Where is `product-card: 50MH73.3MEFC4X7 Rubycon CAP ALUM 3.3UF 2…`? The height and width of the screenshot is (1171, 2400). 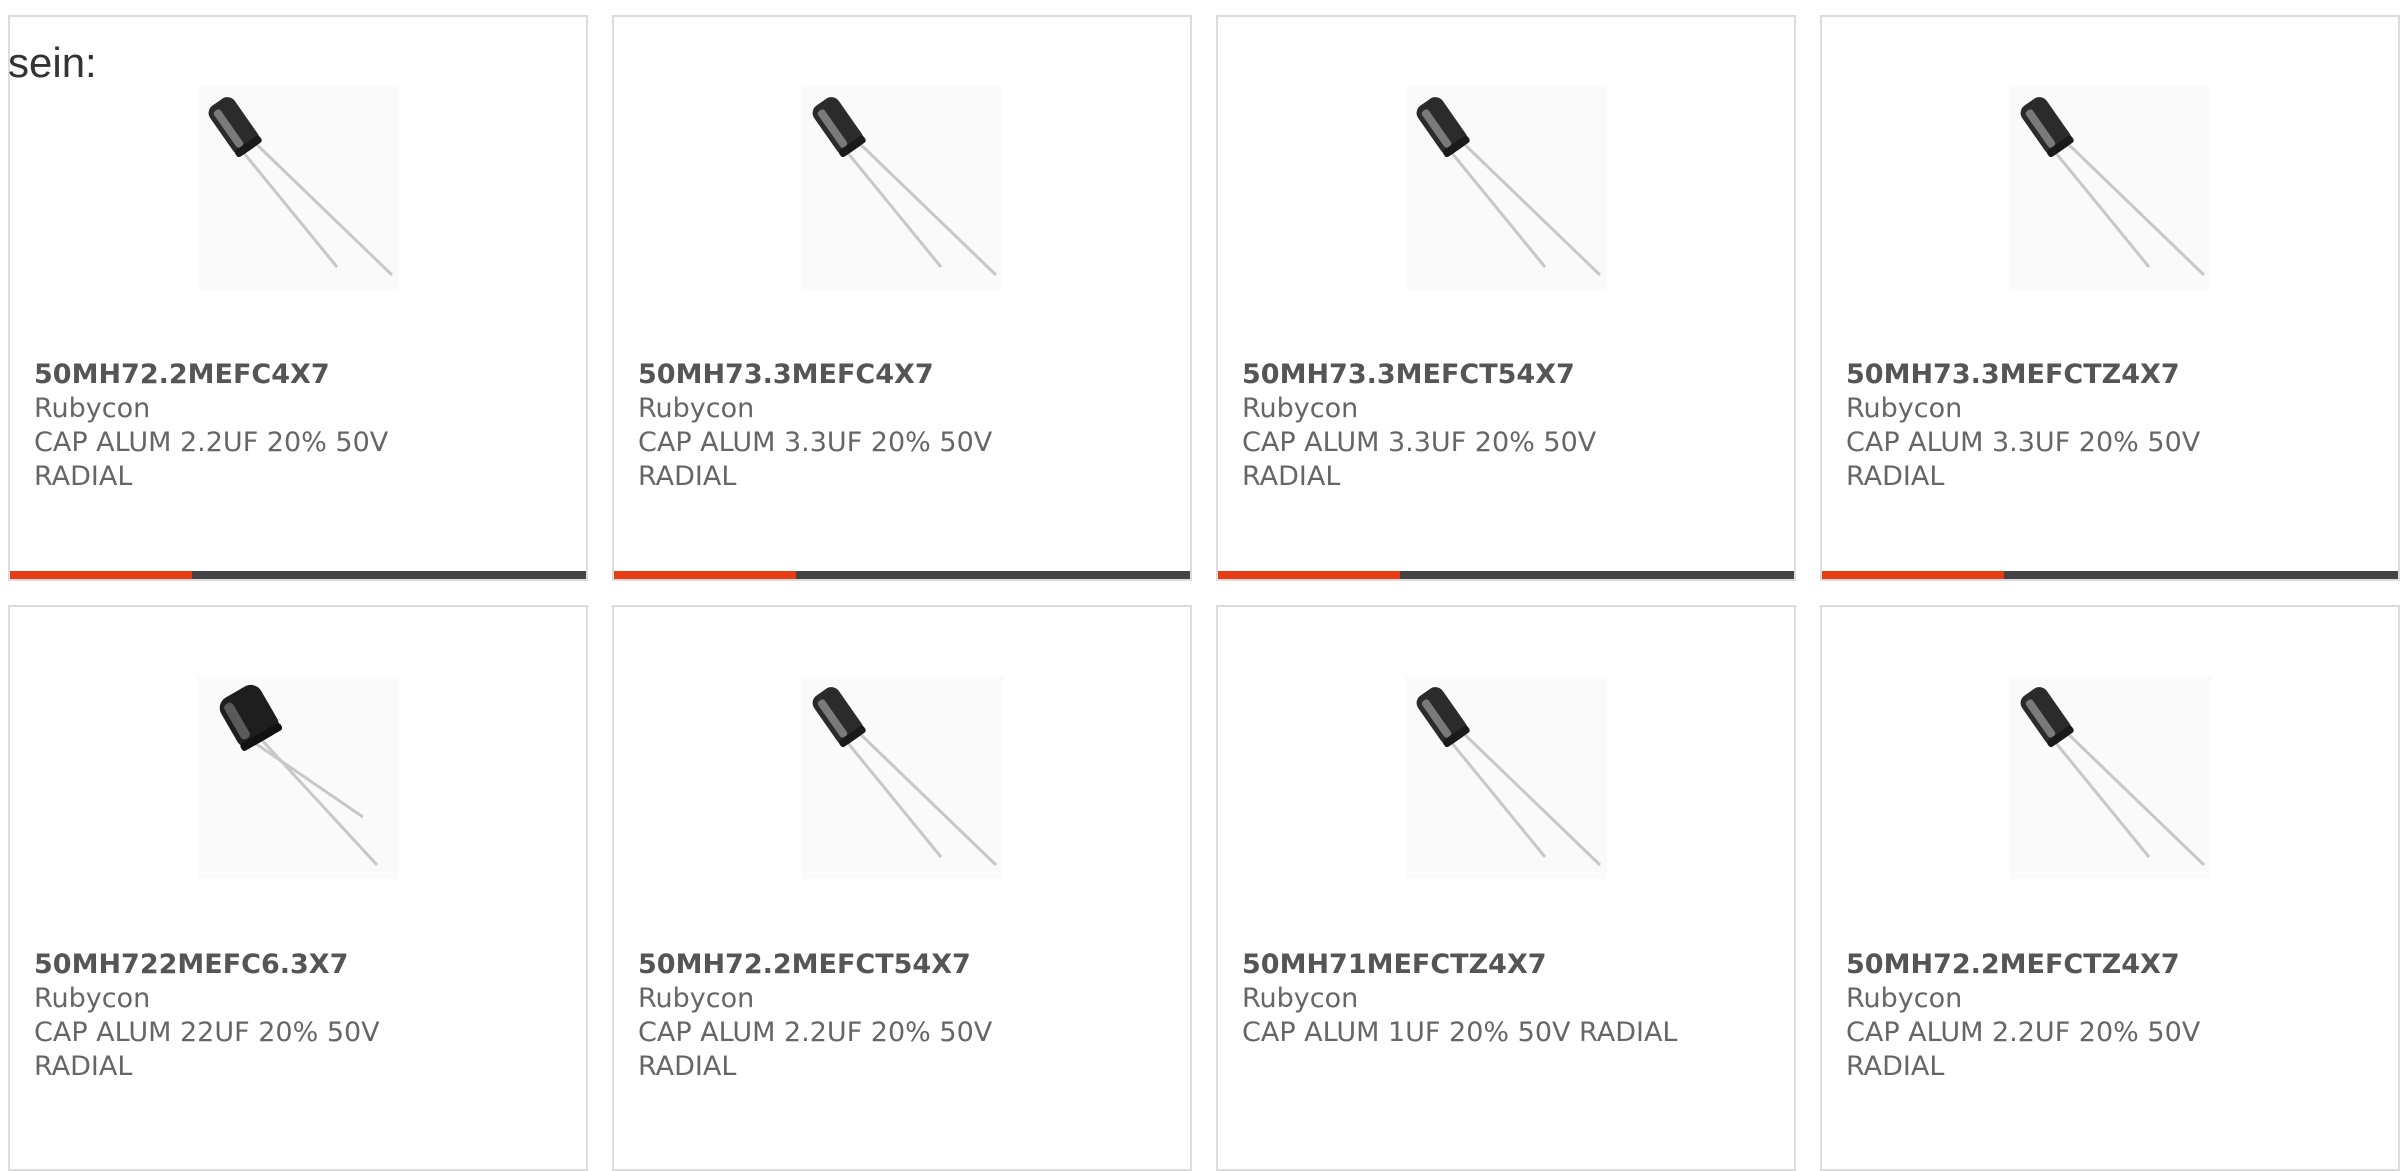 product-card: 50MH73.3MEFC4X7 Rubycon CAP ALUM 3.3UF 2… is located at coordinates (902, 298).